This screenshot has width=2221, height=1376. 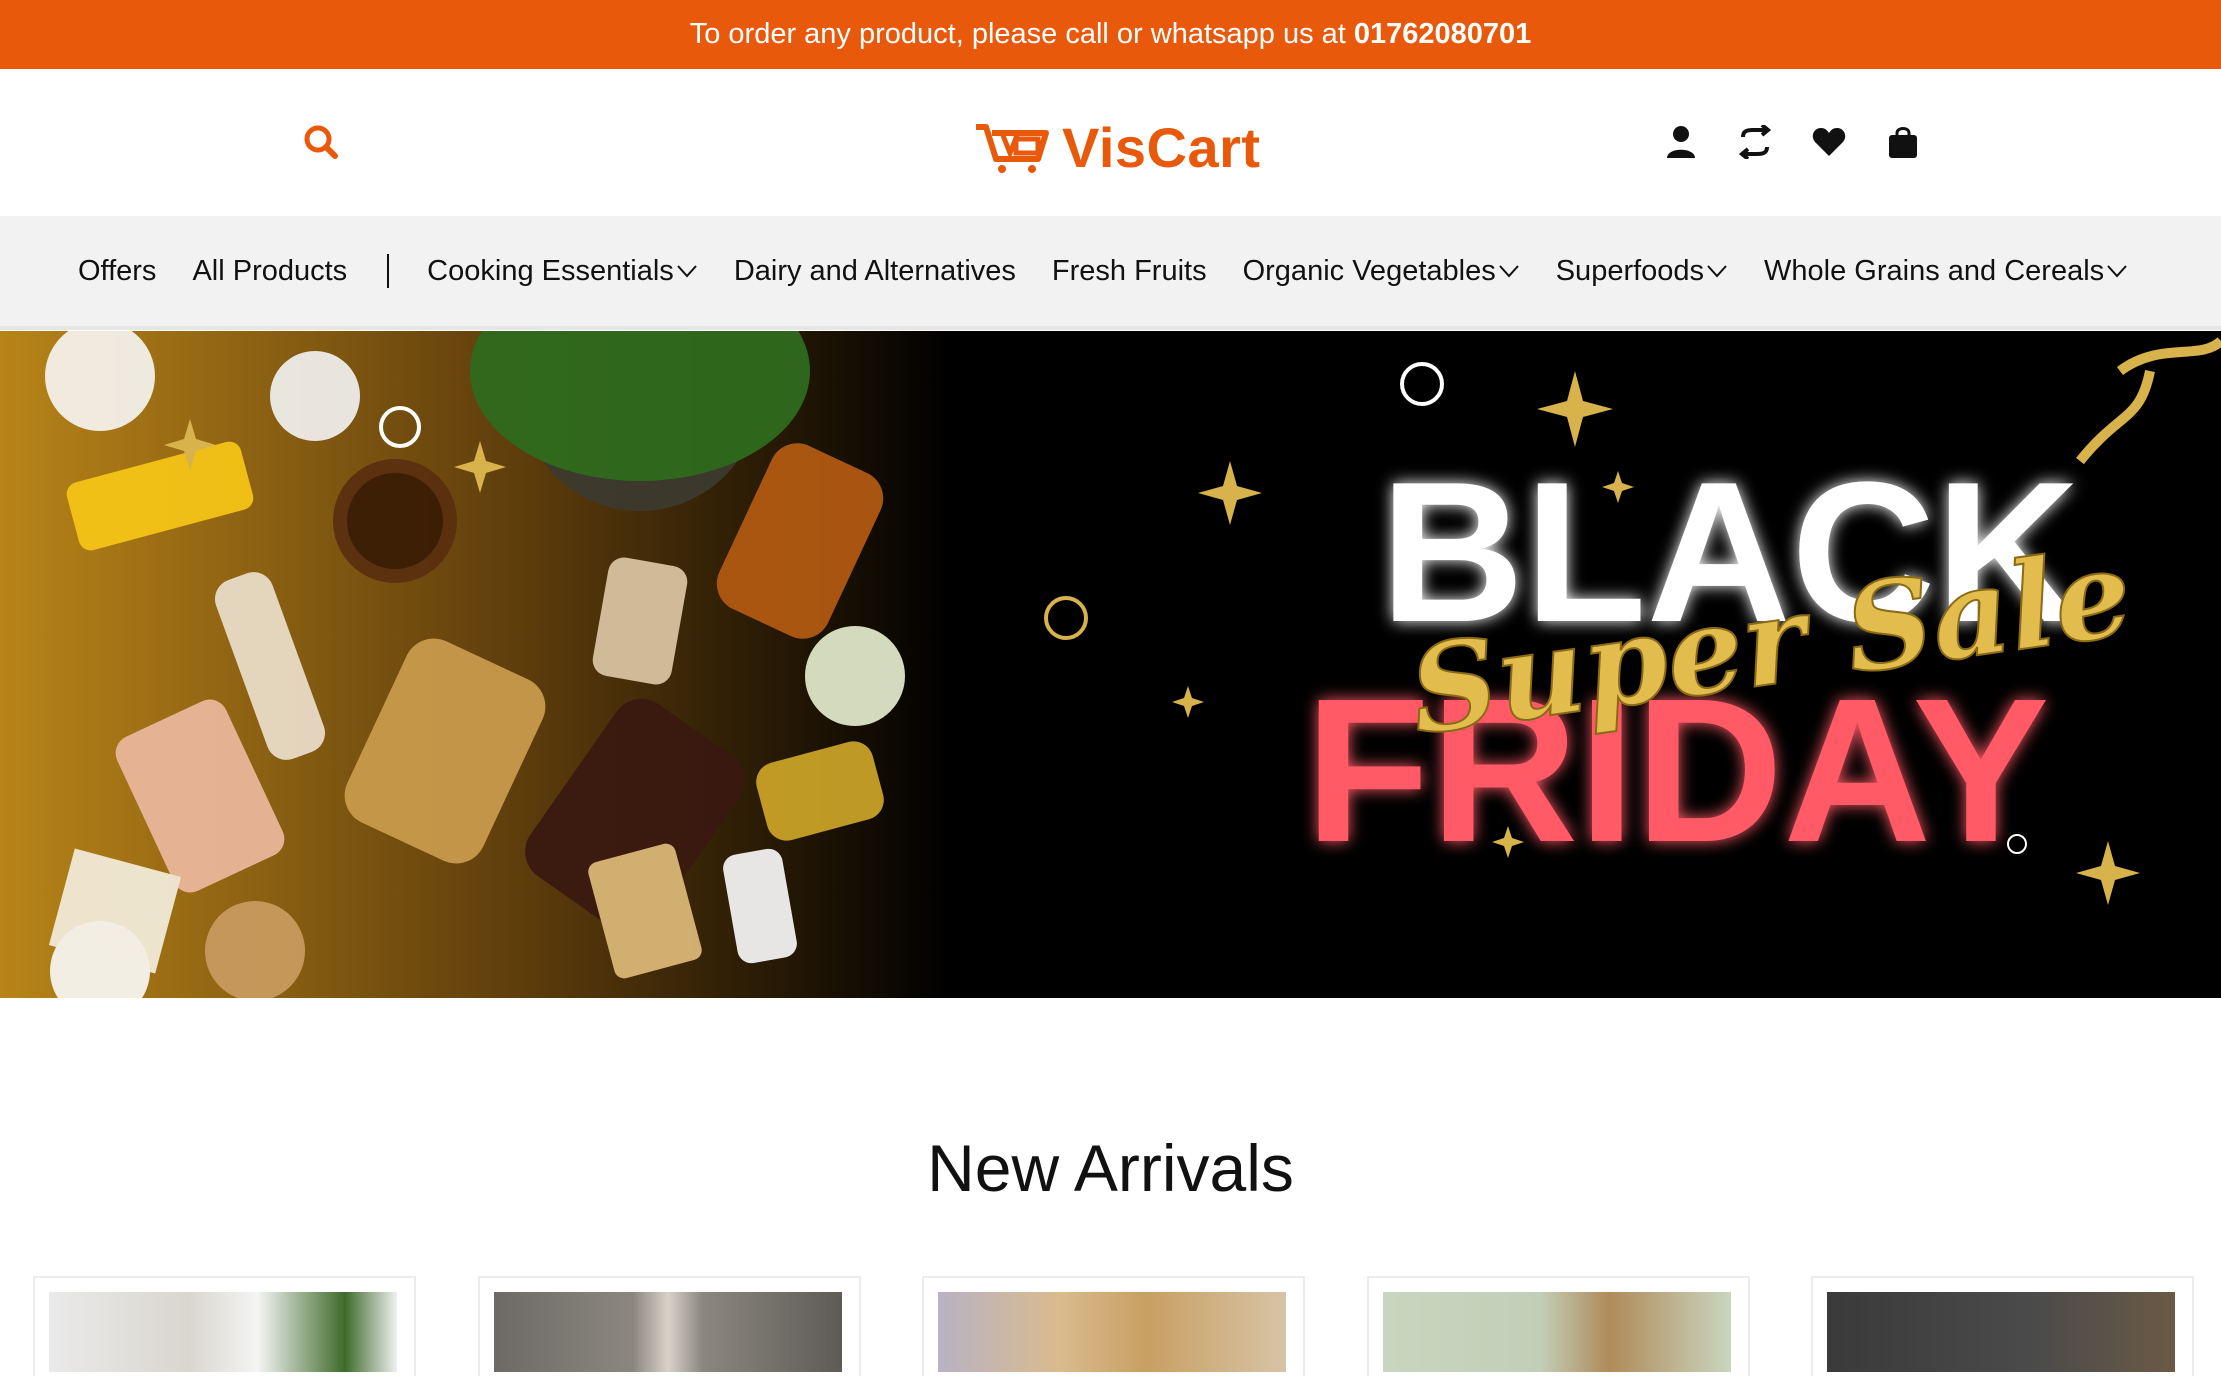 I want to click on new-arrivals-title: New Arrivals, so click(x=1110, y=1168).